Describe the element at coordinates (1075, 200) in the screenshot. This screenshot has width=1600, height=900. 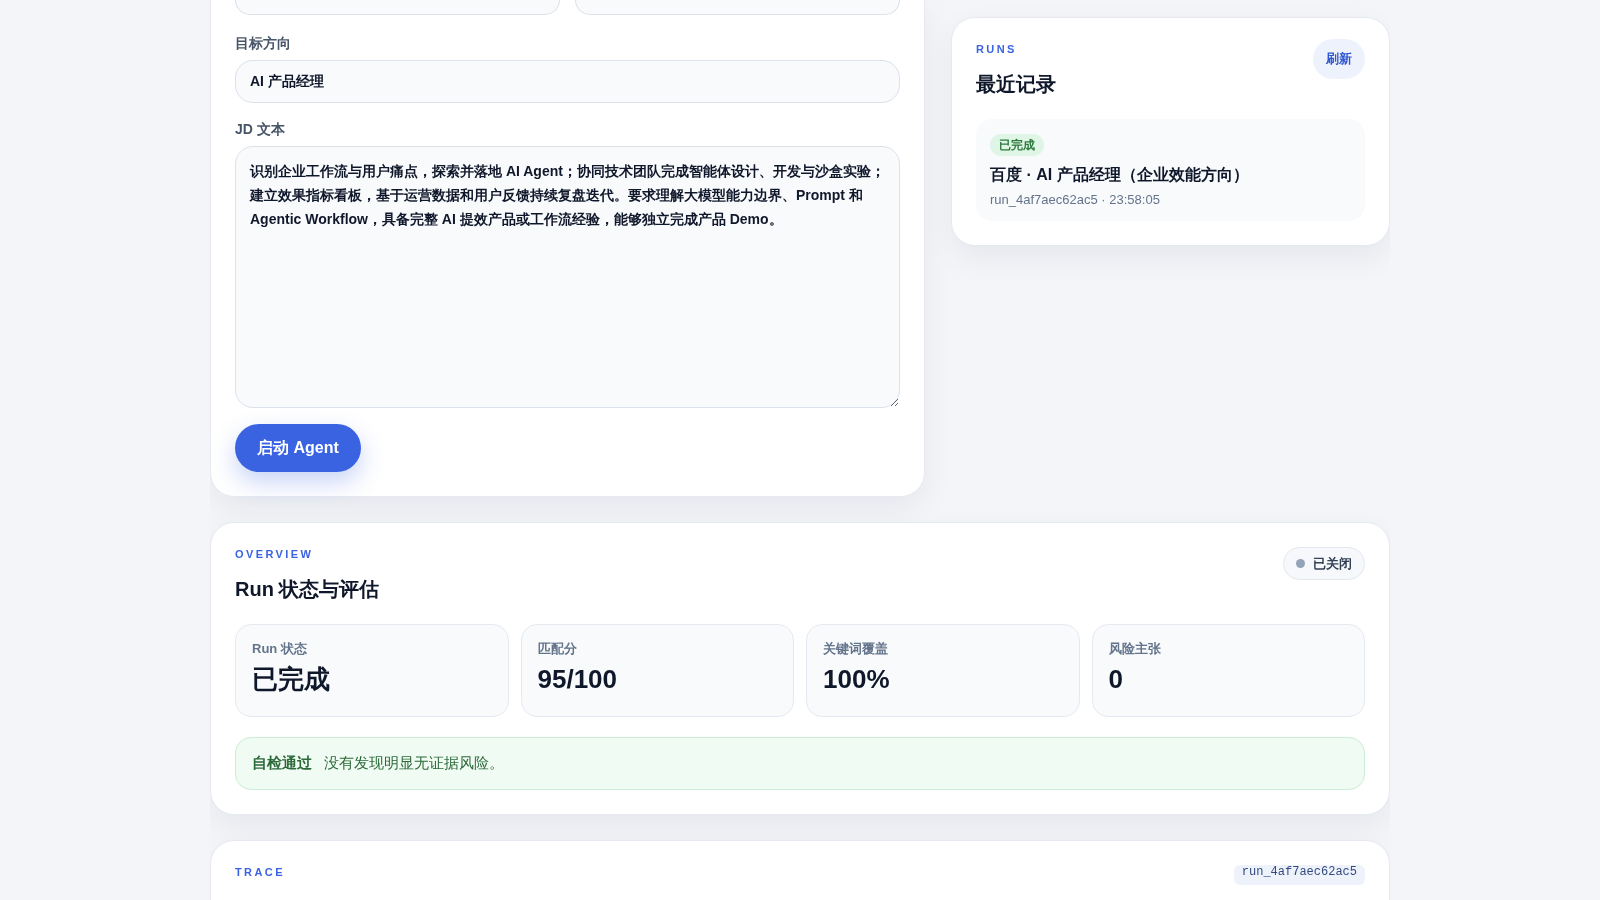
I see `run-meta: run_4af7aec62ac5 · 23:58:05` at that location.